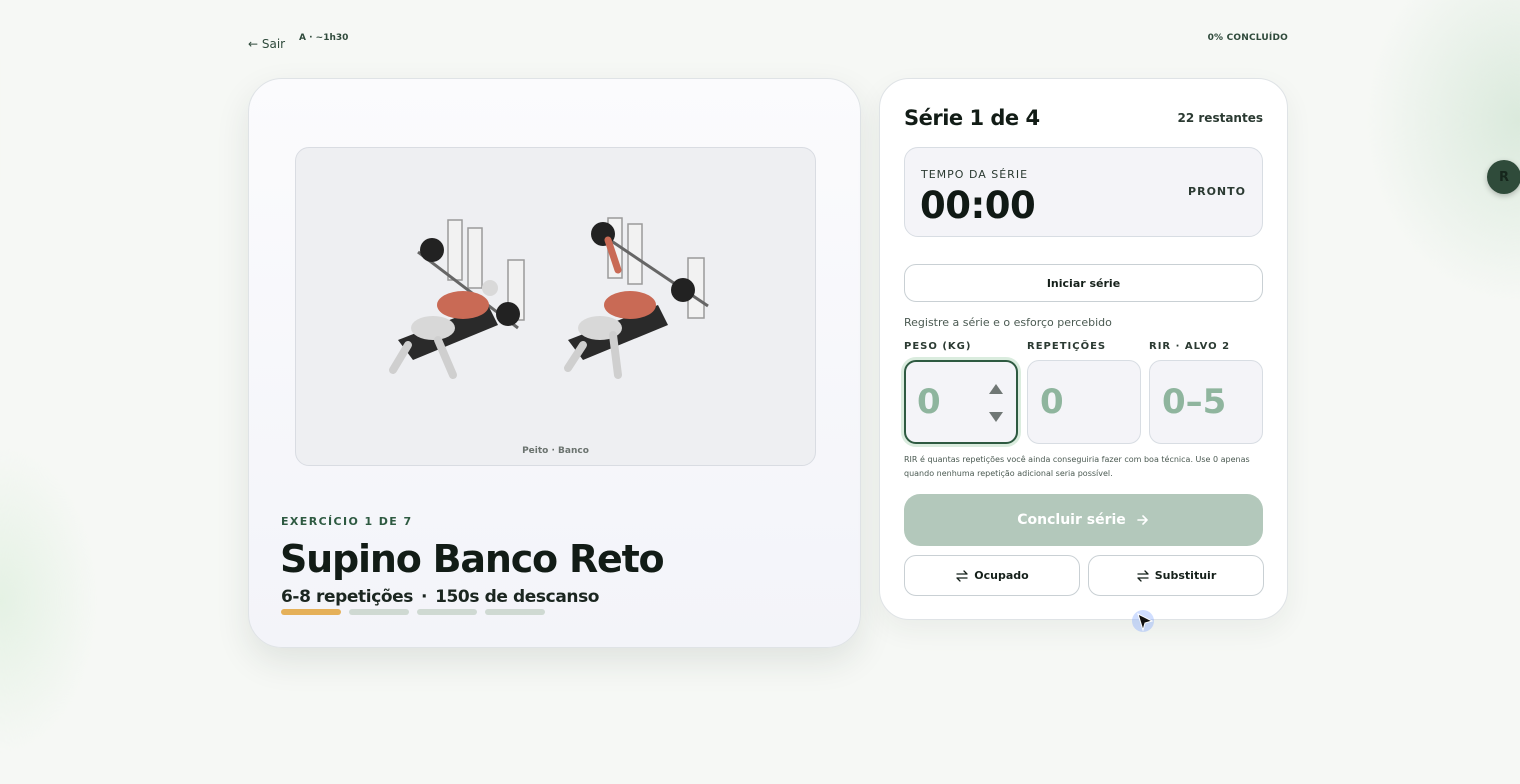 The height and width of the screenshot is (784, 1520). What do you see at coordinates (938, 346) in the screenshot?
I see `weight-label: PESO (KG)` at bounding box center [938, 346].